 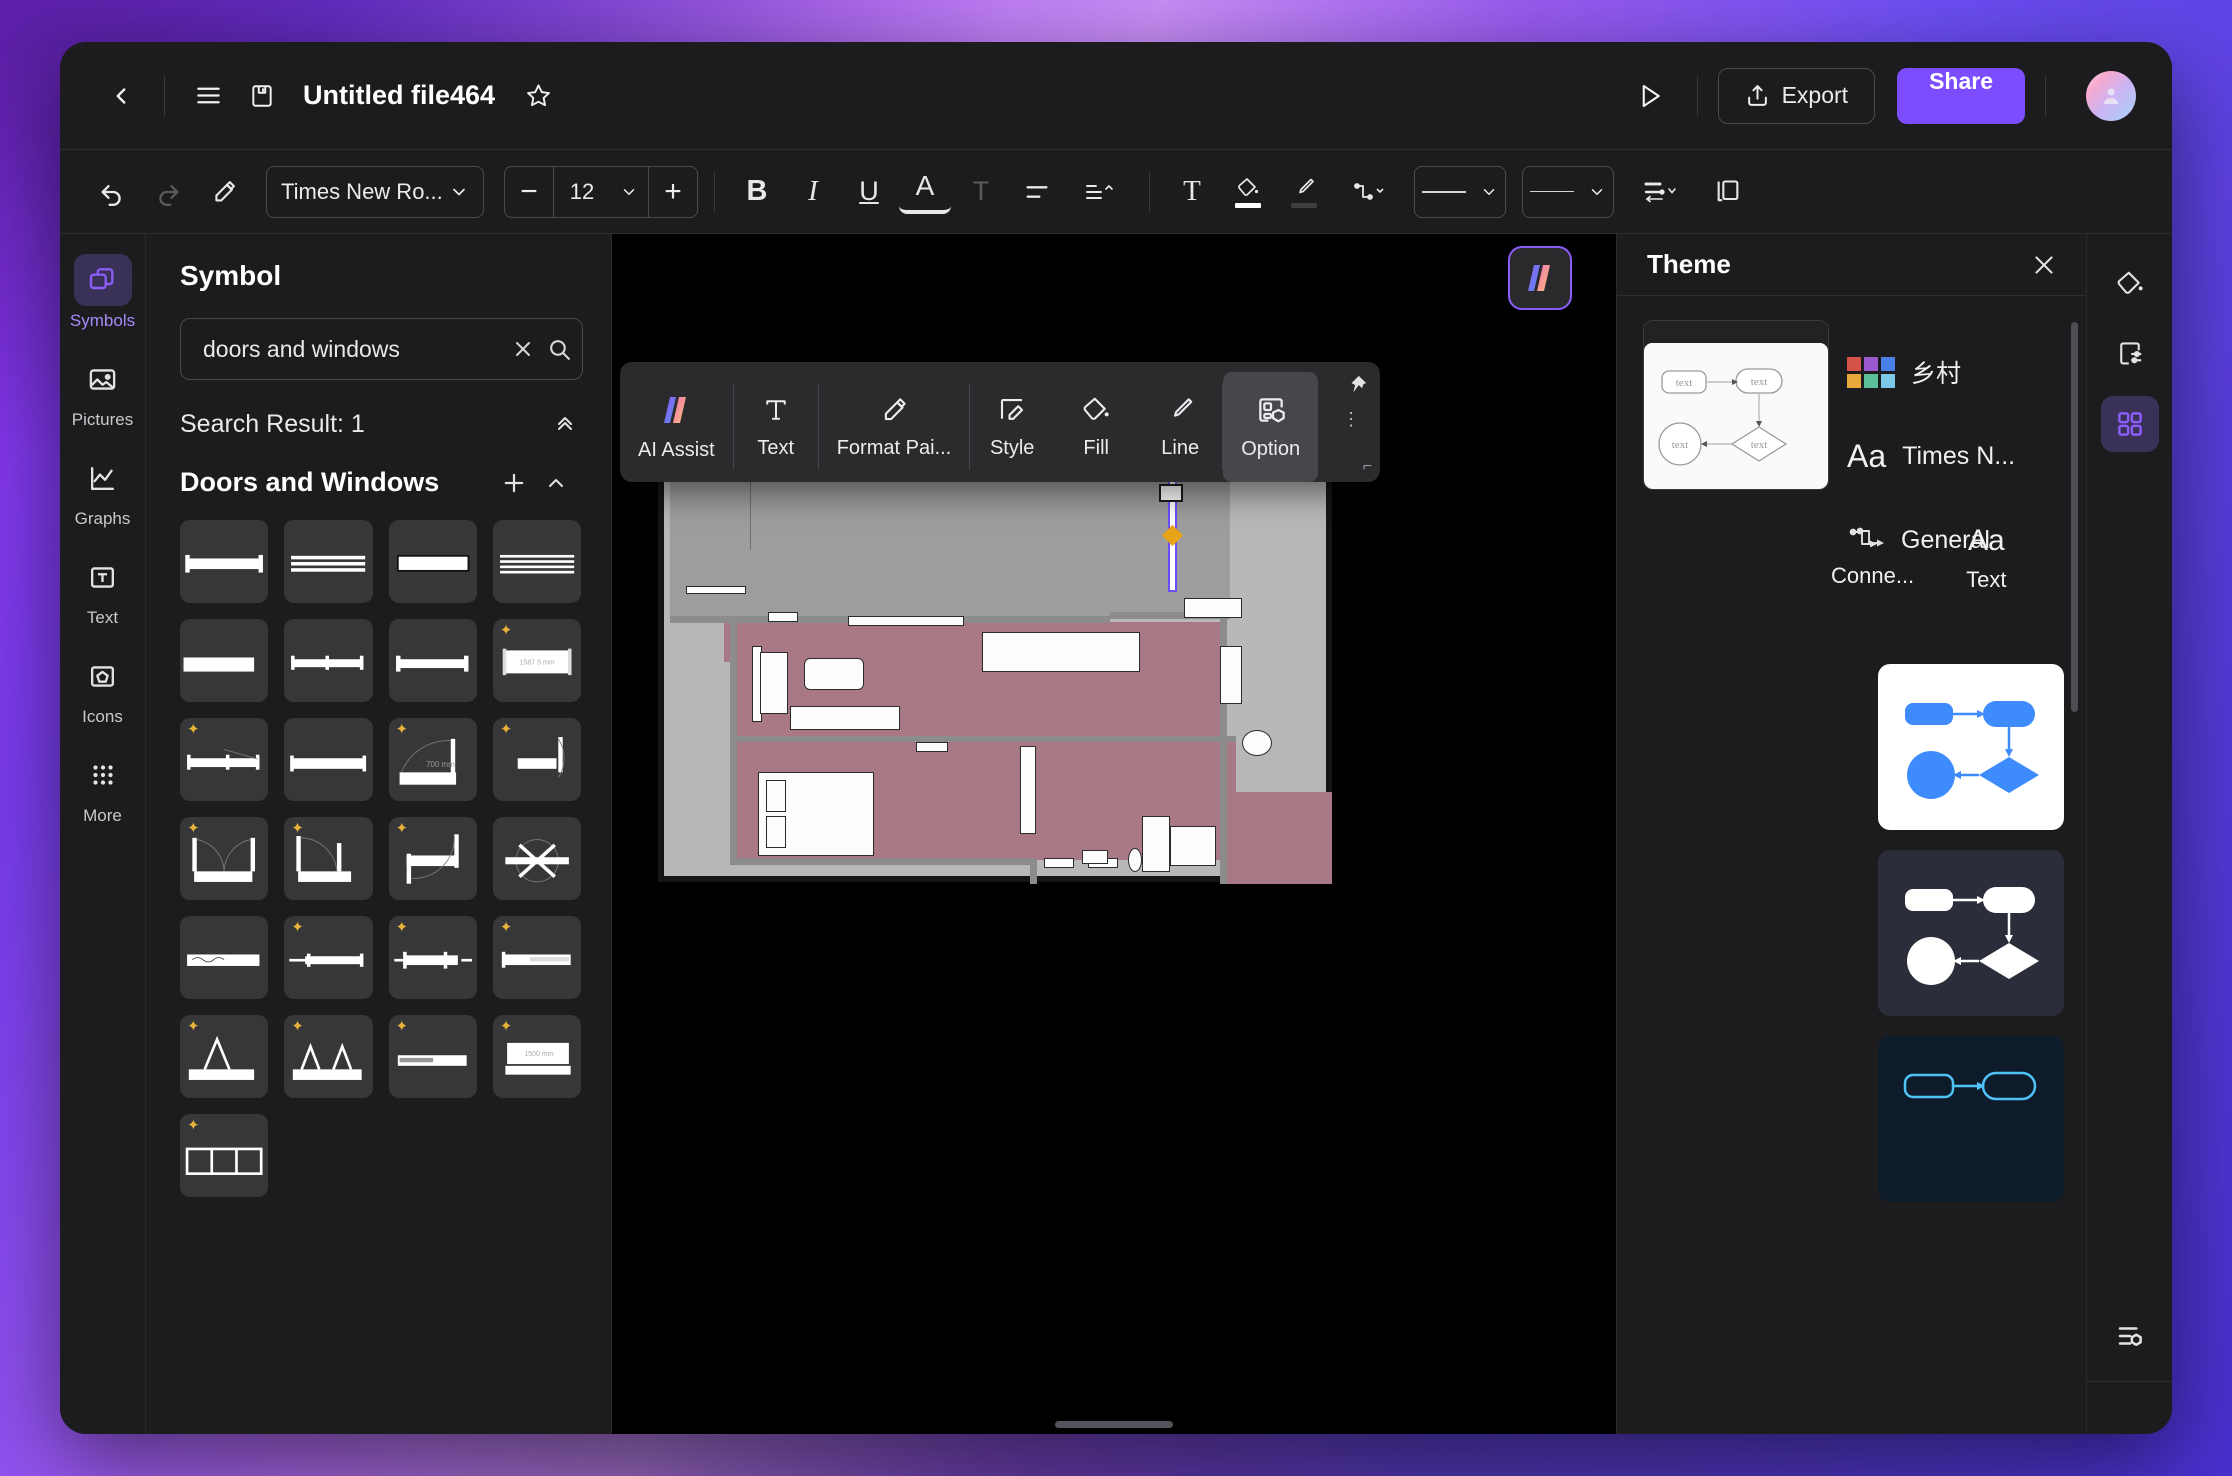 I want to click on symbol-item-window-labeled-1587: ✦ 1587.5 mm, so click(x=536, y=660).